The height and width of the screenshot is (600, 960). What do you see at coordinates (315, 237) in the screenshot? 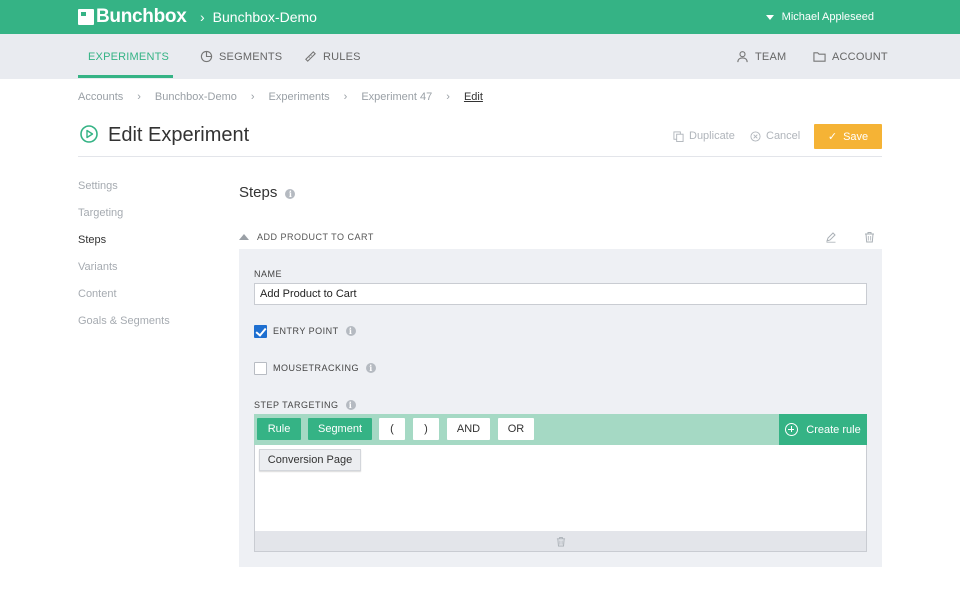
I see `step-title: ADD PRODUCT TO CART` at bounding box center [315, 237].